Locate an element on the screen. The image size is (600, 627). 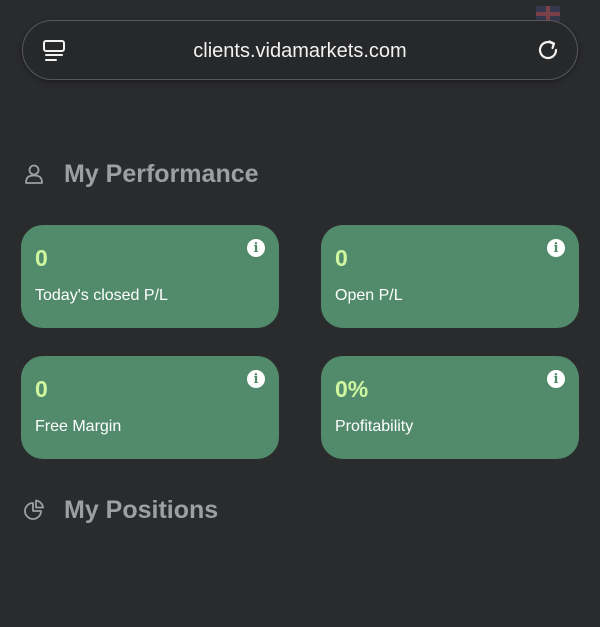
positions-section-title: My Positions is located at coordinates (121, 510).